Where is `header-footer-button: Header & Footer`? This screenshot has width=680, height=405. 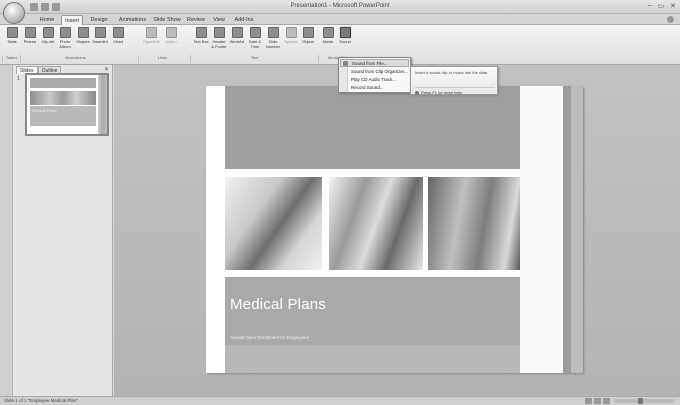
header-footer-button: Header & Footer is located at coordinates (219, 38).